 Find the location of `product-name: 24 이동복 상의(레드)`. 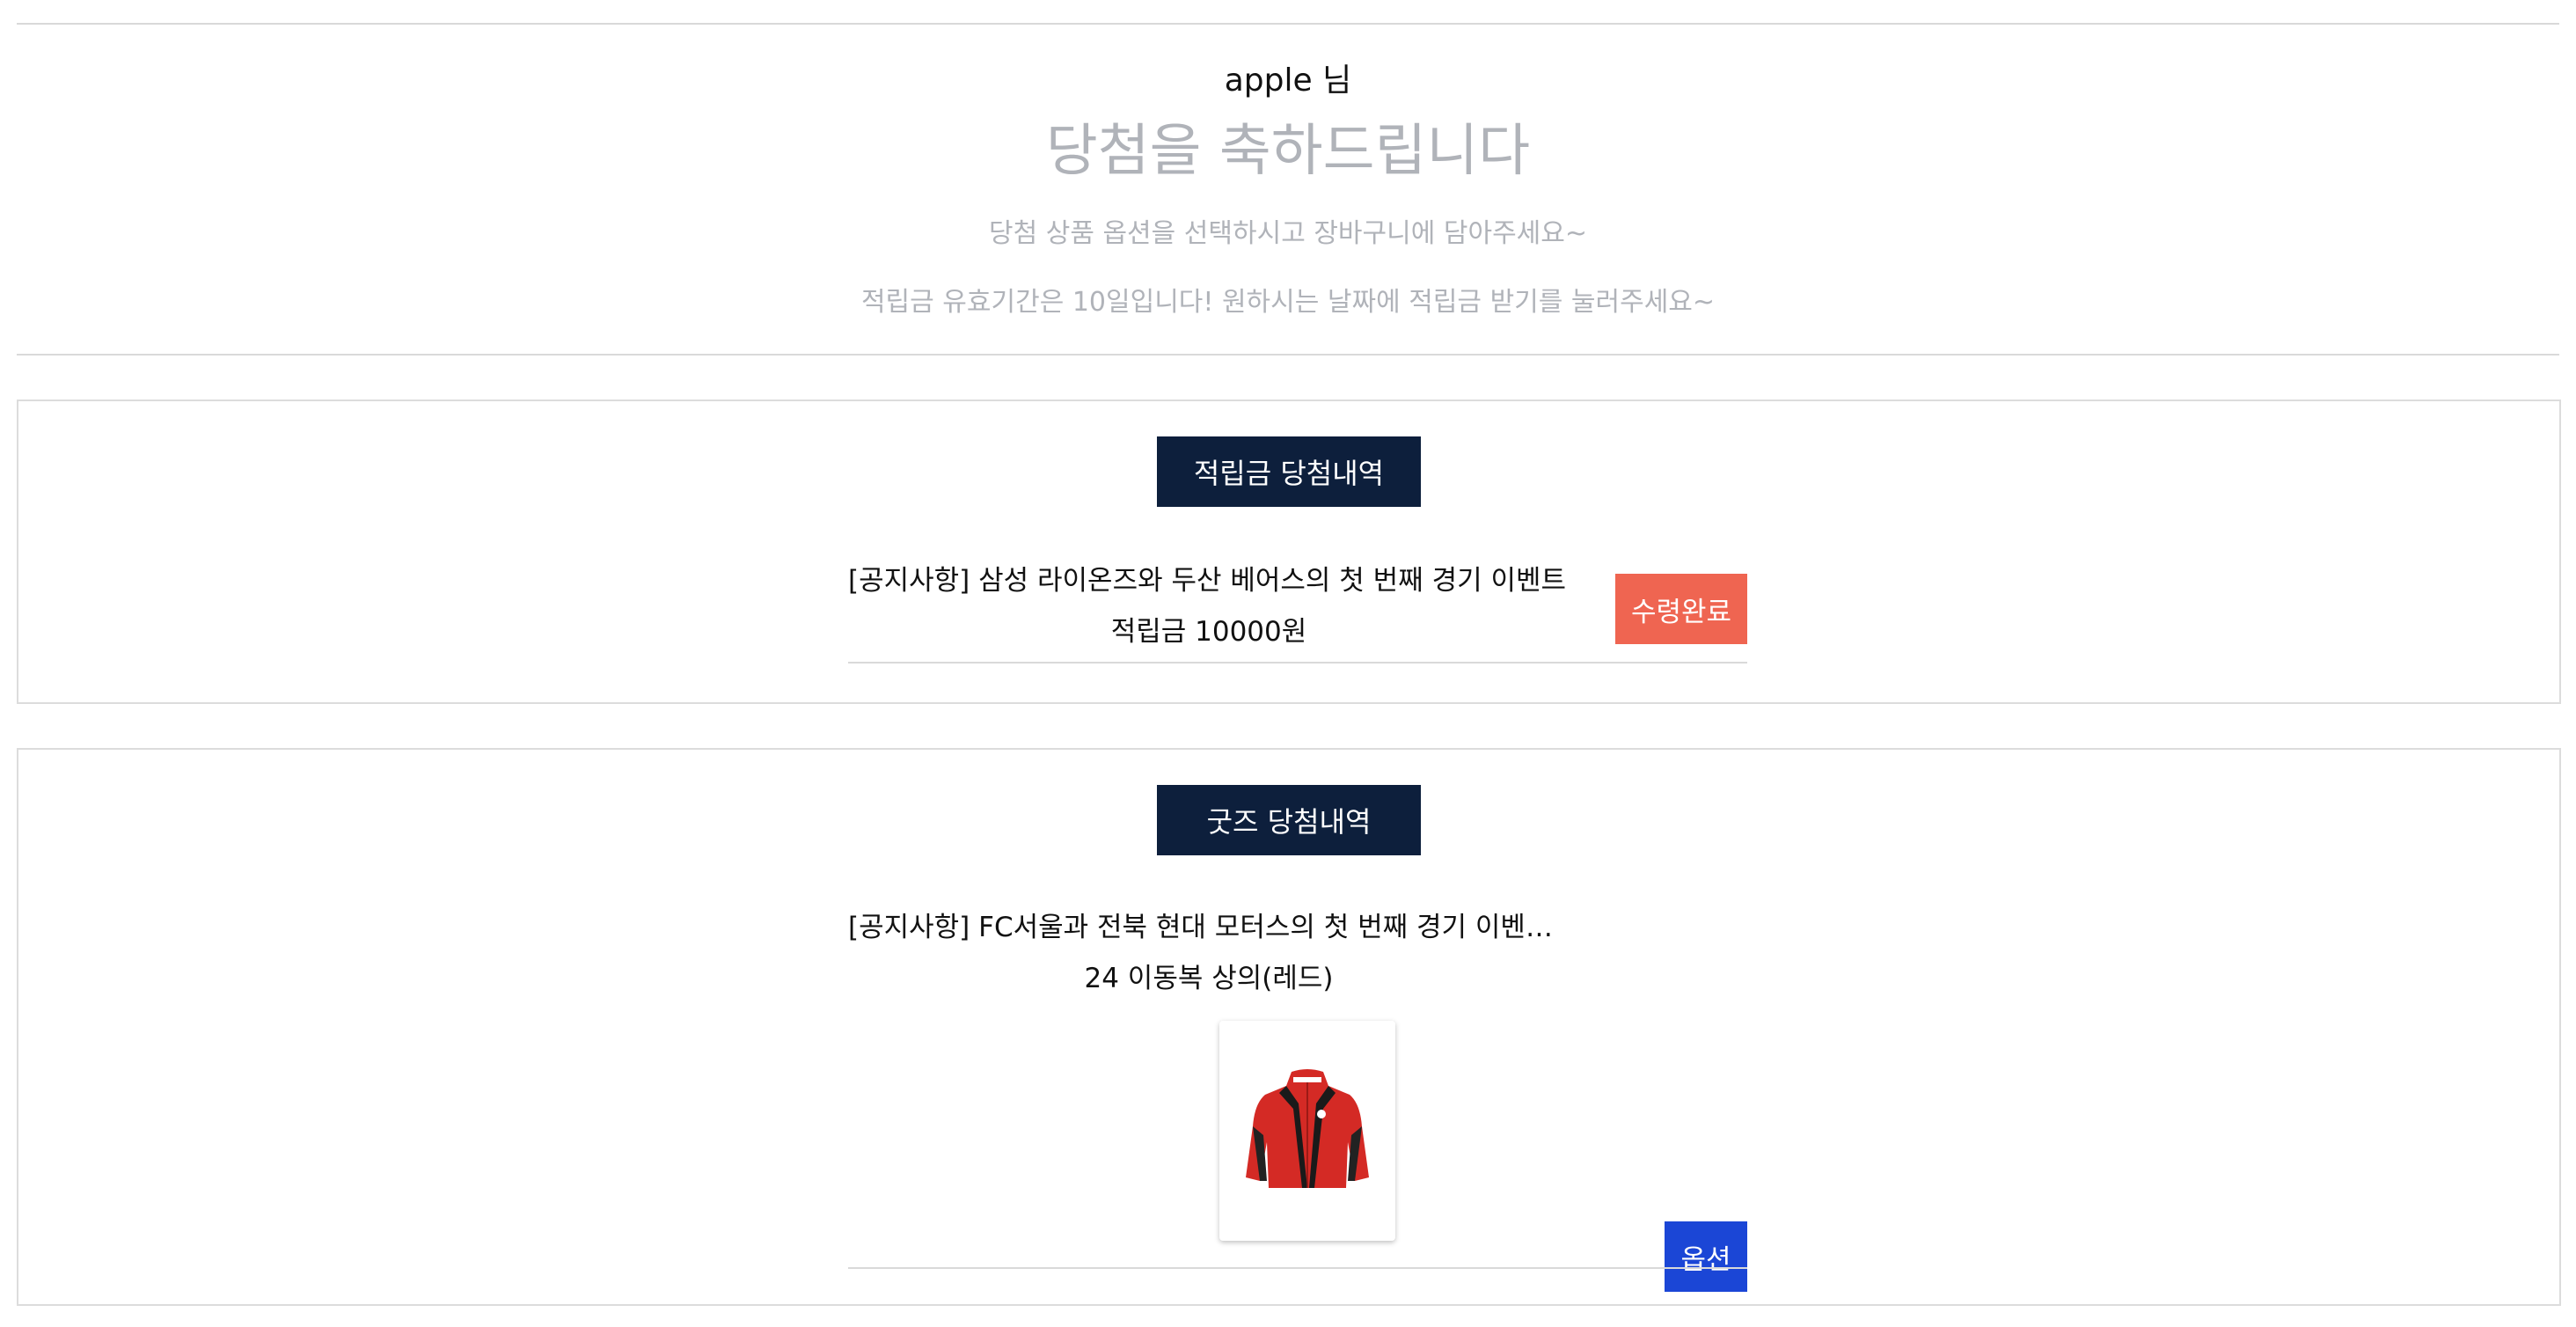

product-name: 24 이동복 상의(레드) is located at coordinates (1209, 978).